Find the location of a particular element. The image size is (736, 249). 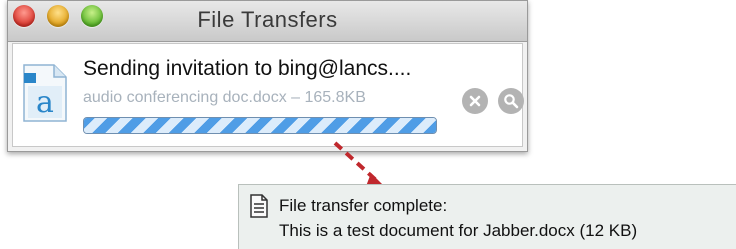

magnifier-icon is located at coordinates (511, 101).